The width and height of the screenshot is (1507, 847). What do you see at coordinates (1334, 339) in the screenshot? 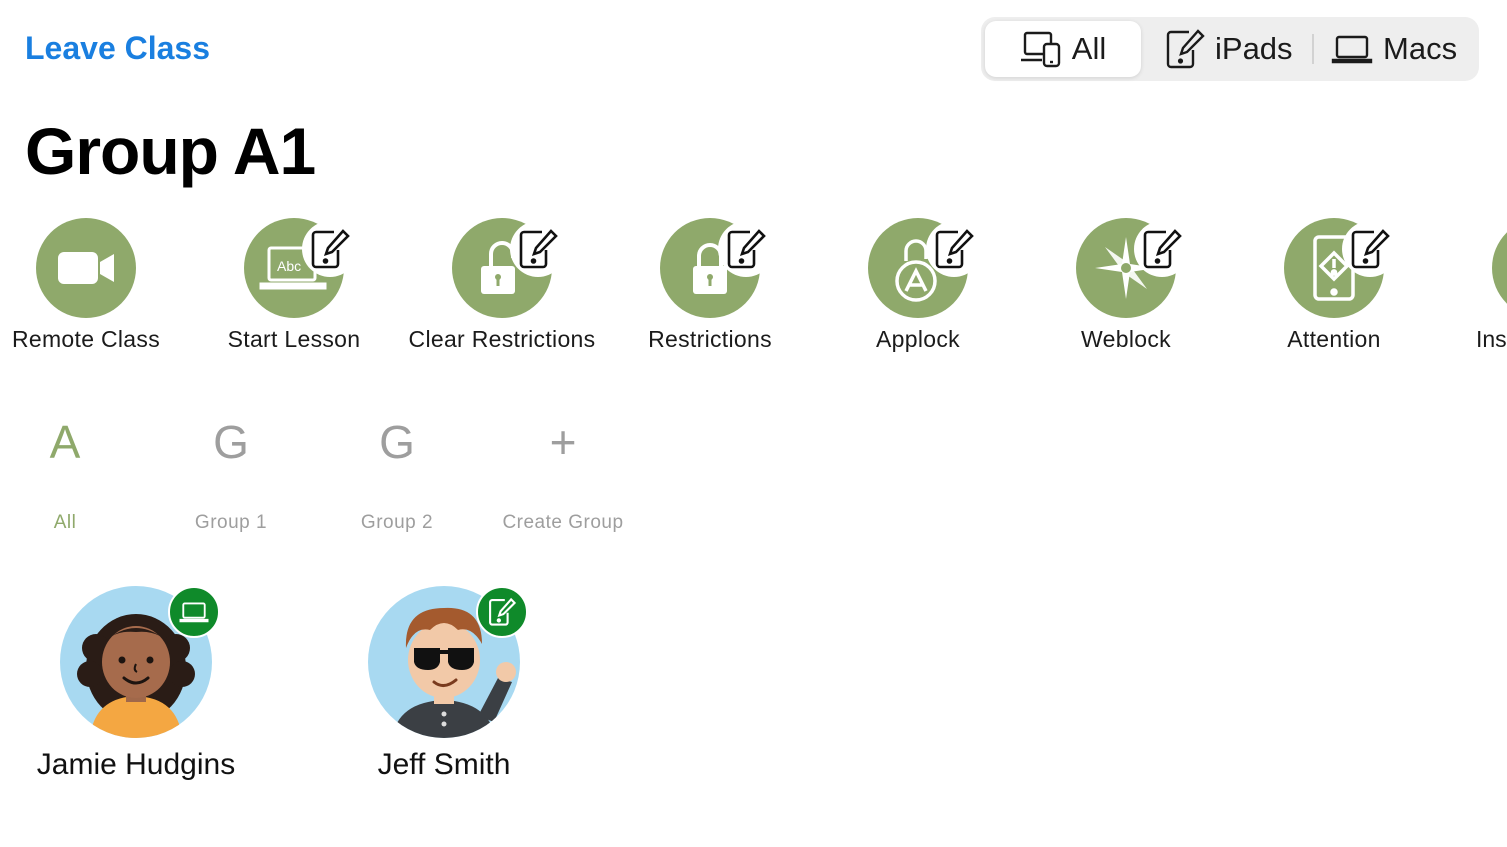
I see `action-label: Attention` at bounding box center [1334, 339].